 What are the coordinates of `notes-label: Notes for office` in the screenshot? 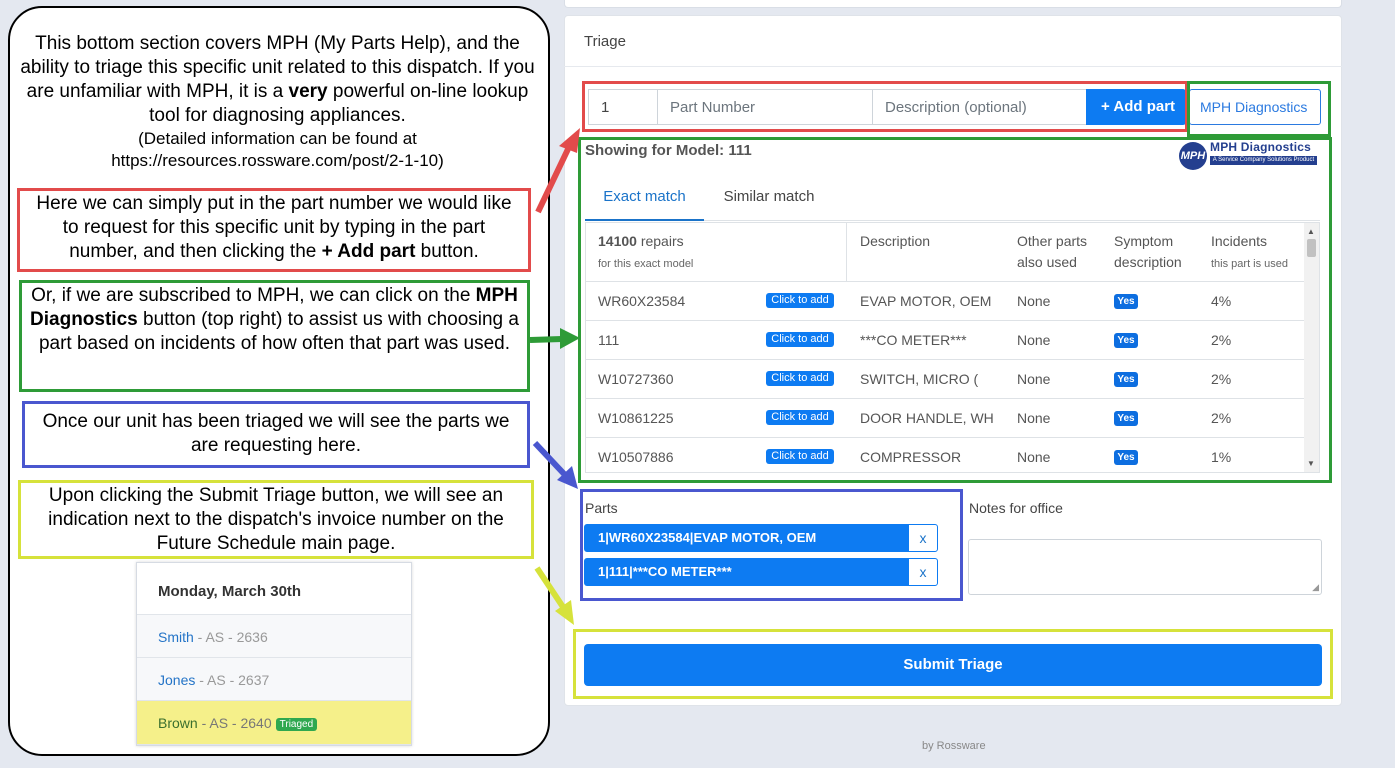 It's located at (1016, 508).